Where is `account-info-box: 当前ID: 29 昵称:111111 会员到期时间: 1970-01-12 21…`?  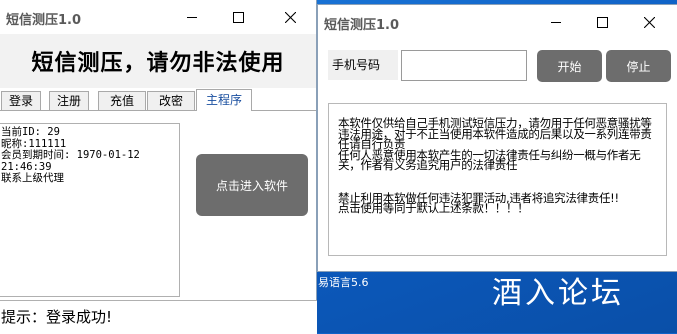 account-info-box: 当前ID: 29 昵称:111111 会员到期时间: 1970-01-12 21… is located at coordinates (90, 210).